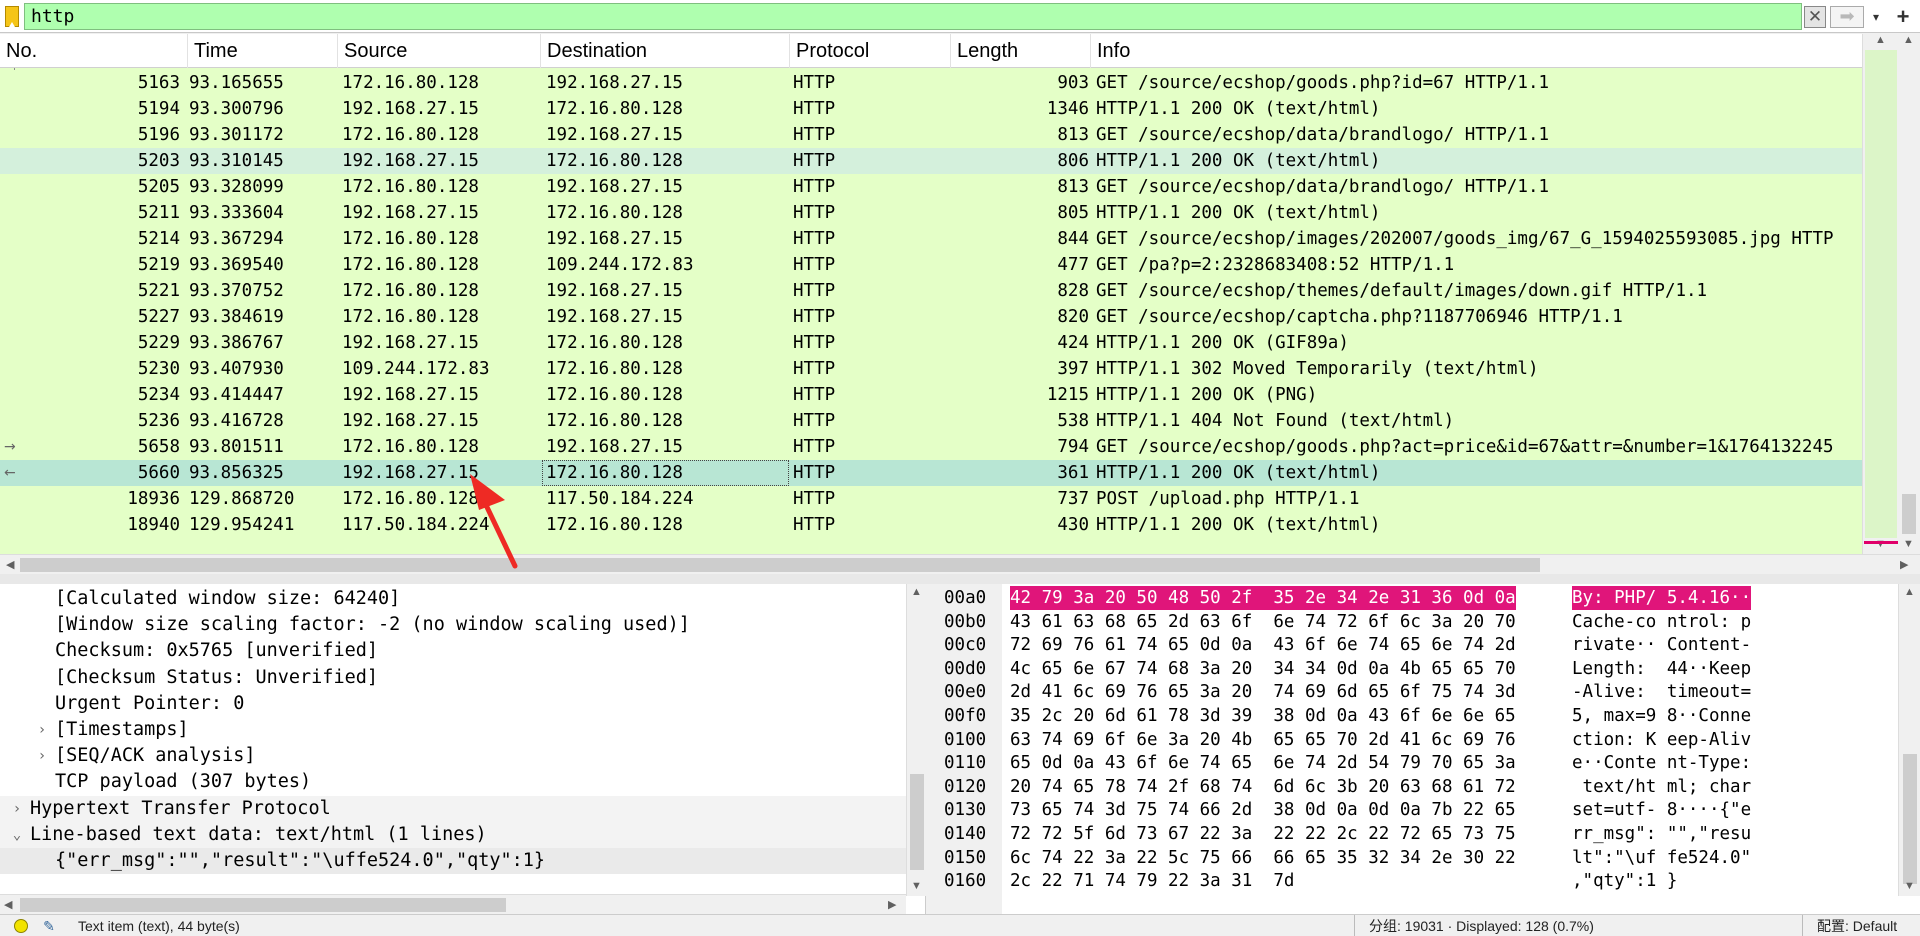 The width and height of the screenshot is (1920, 936). Describe the element at coordinates (1661, 692) in the screenshot. I see `bytes-ascii: -Alive: timeout=` at that location.